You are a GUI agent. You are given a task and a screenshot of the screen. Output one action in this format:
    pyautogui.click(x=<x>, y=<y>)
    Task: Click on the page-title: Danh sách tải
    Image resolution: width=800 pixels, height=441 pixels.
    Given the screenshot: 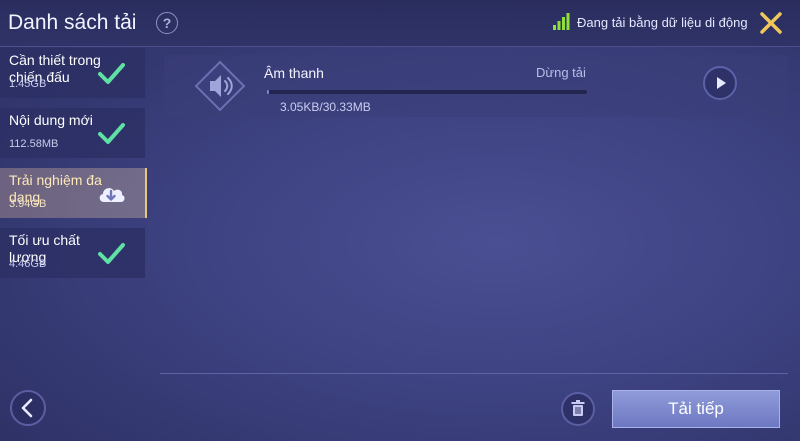 What is the action you would take?
    pyautogui.click(x=72, y=22)
    